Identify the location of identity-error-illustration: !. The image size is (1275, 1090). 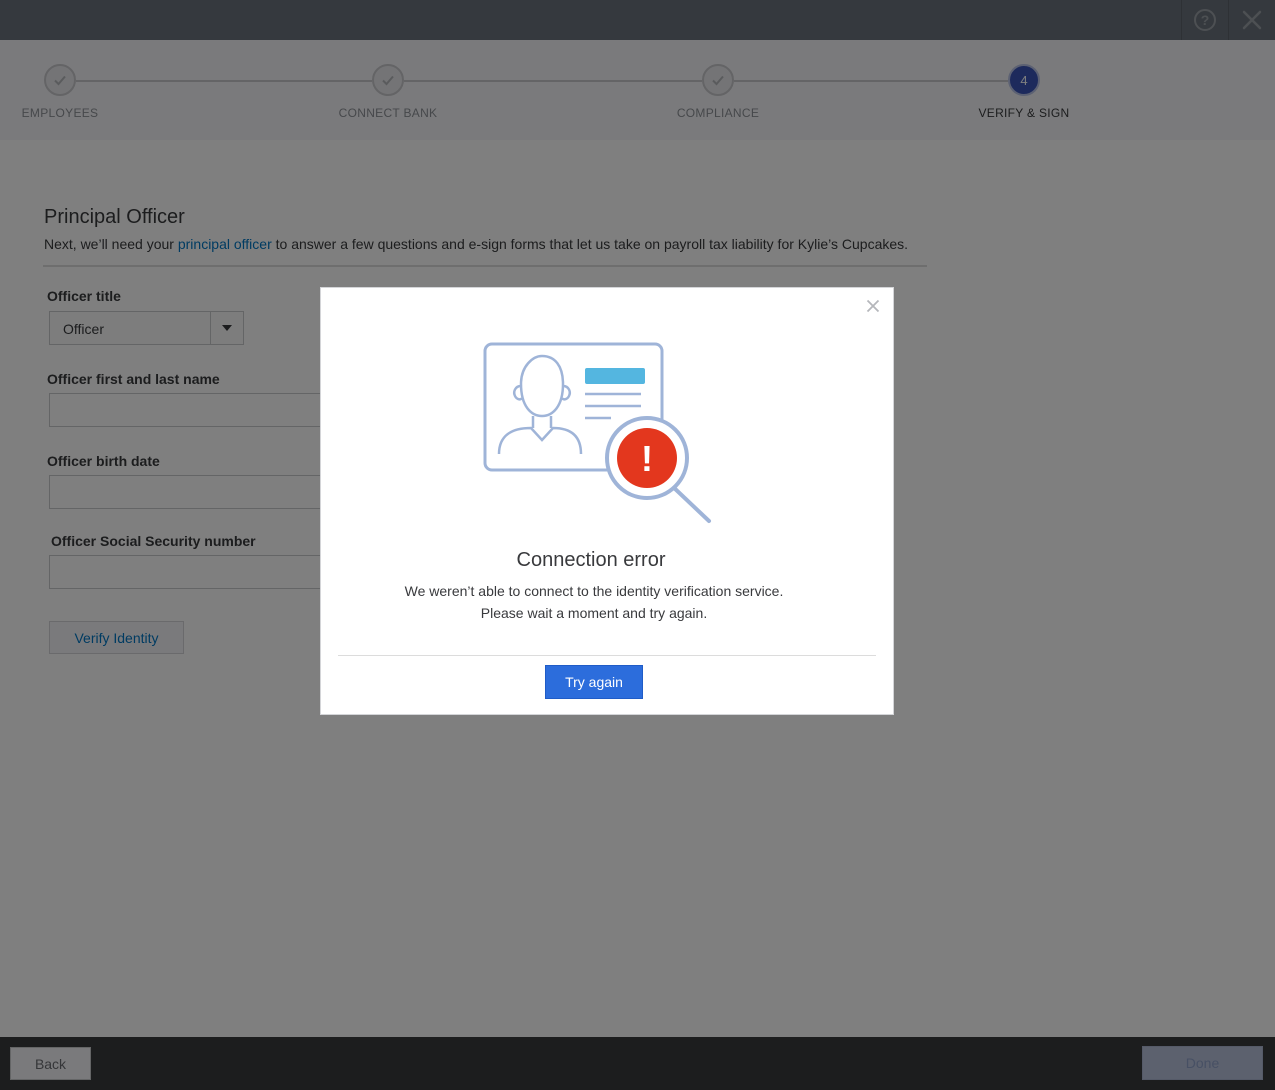
(599, 433).